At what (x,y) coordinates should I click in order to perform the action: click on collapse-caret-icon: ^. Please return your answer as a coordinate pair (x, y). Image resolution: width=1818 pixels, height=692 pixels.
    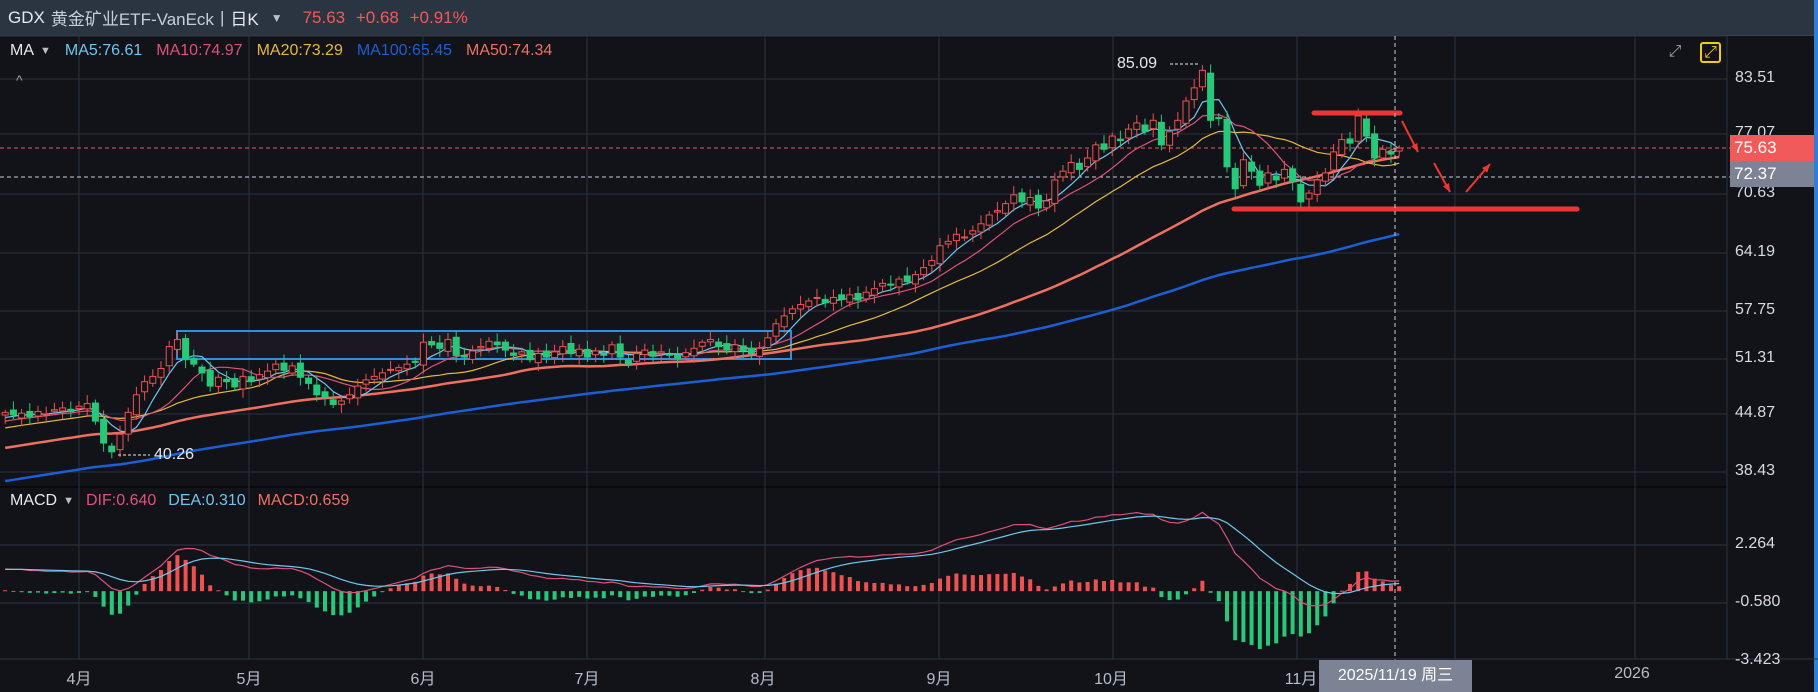
    Looking at the image, I should click on (19, 80).